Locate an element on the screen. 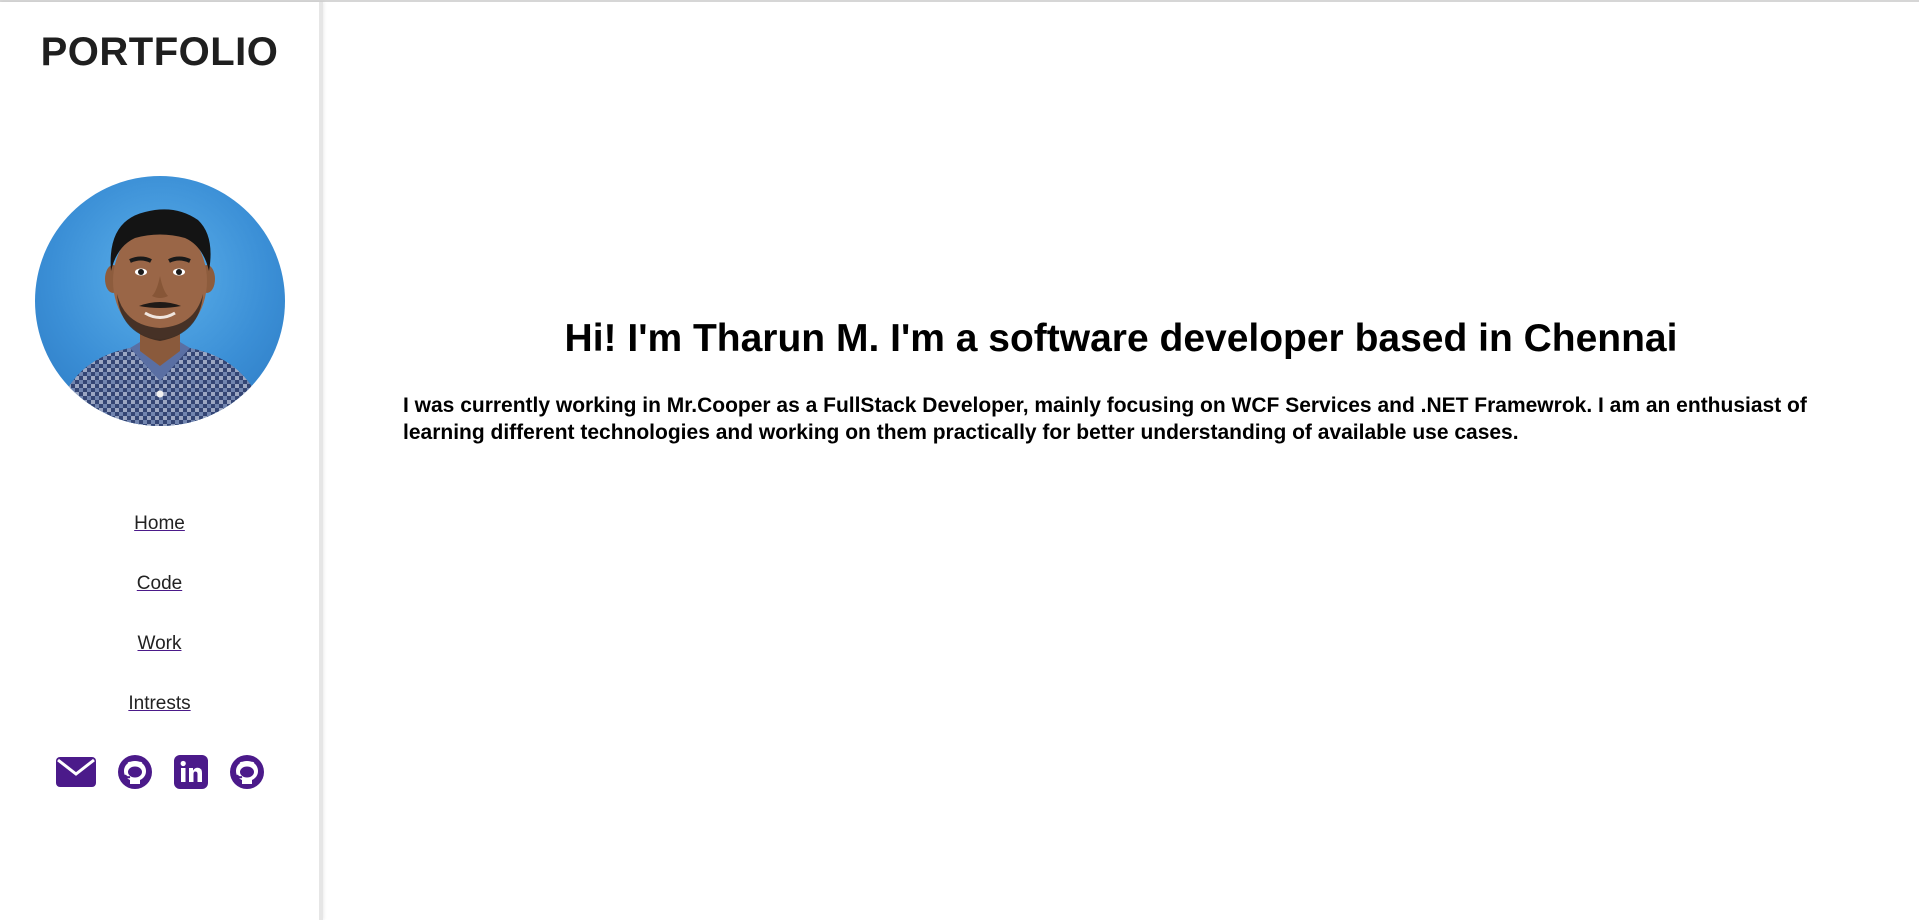 This screenshot has width=1919, height=920. nav-link-home: Home is located at coordinates (159, 537).